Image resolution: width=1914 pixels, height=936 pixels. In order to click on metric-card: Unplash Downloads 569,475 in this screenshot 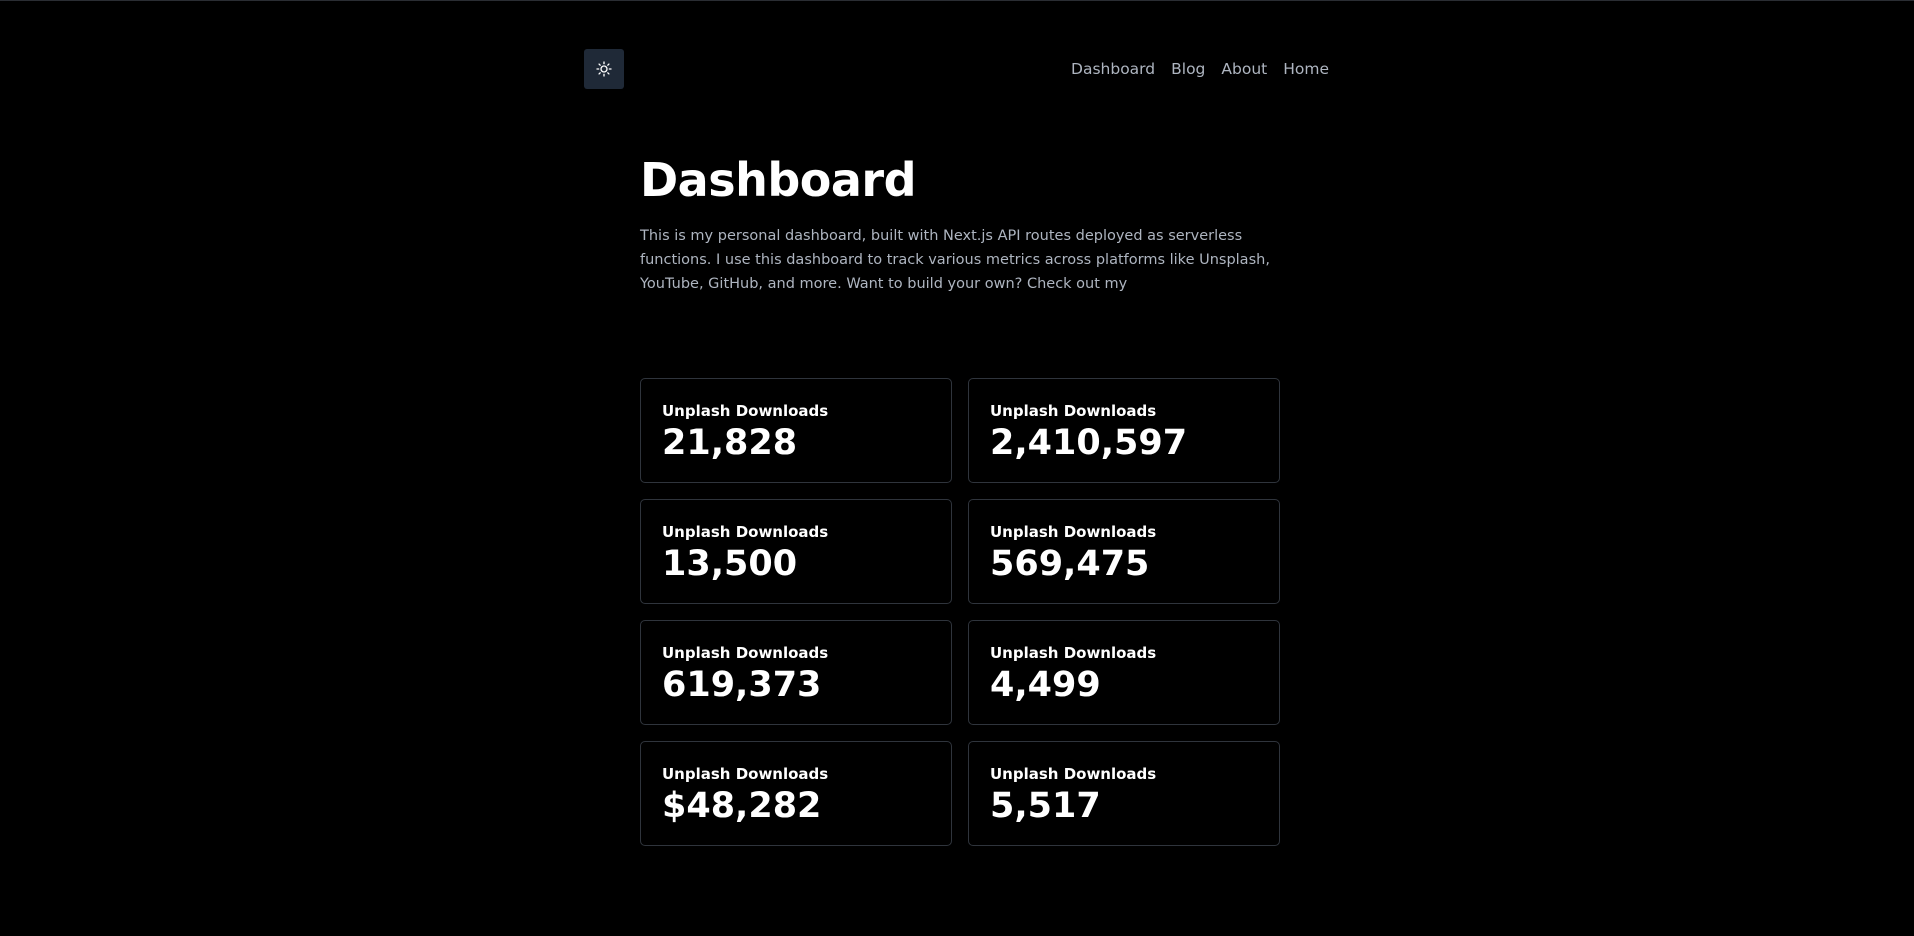, I will do `click(1124, 551)`.